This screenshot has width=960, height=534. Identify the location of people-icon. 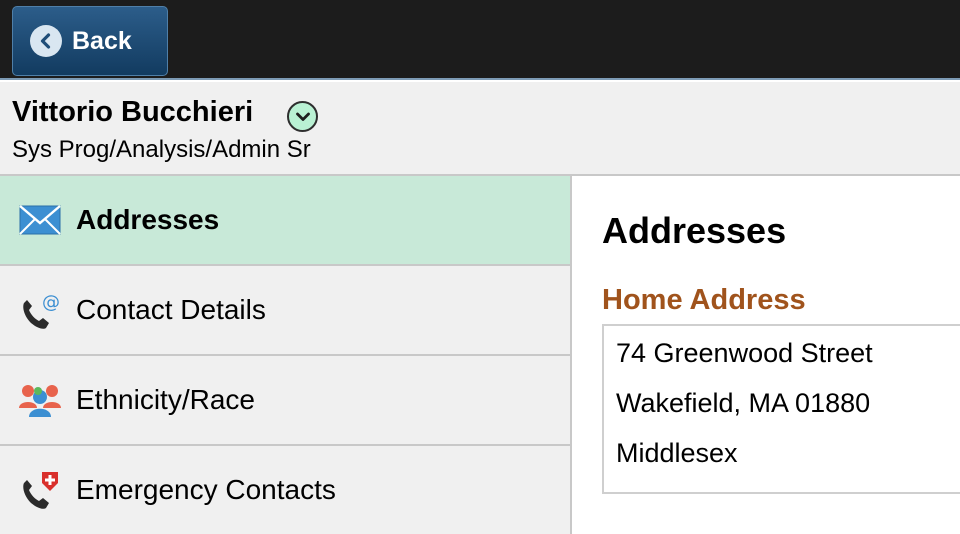
(40, 400).